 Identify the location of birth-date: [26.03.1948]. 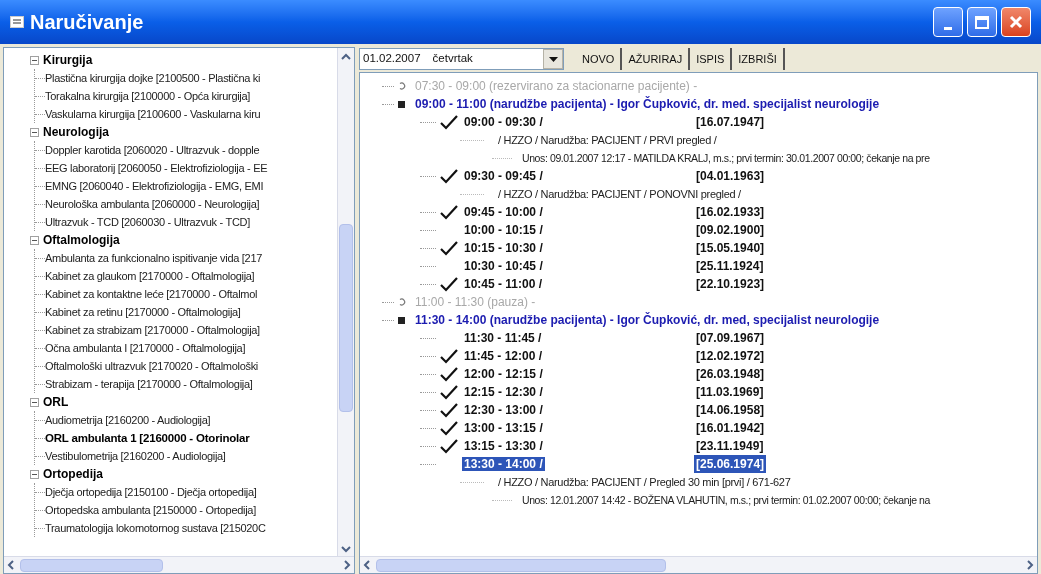
(730, 374).